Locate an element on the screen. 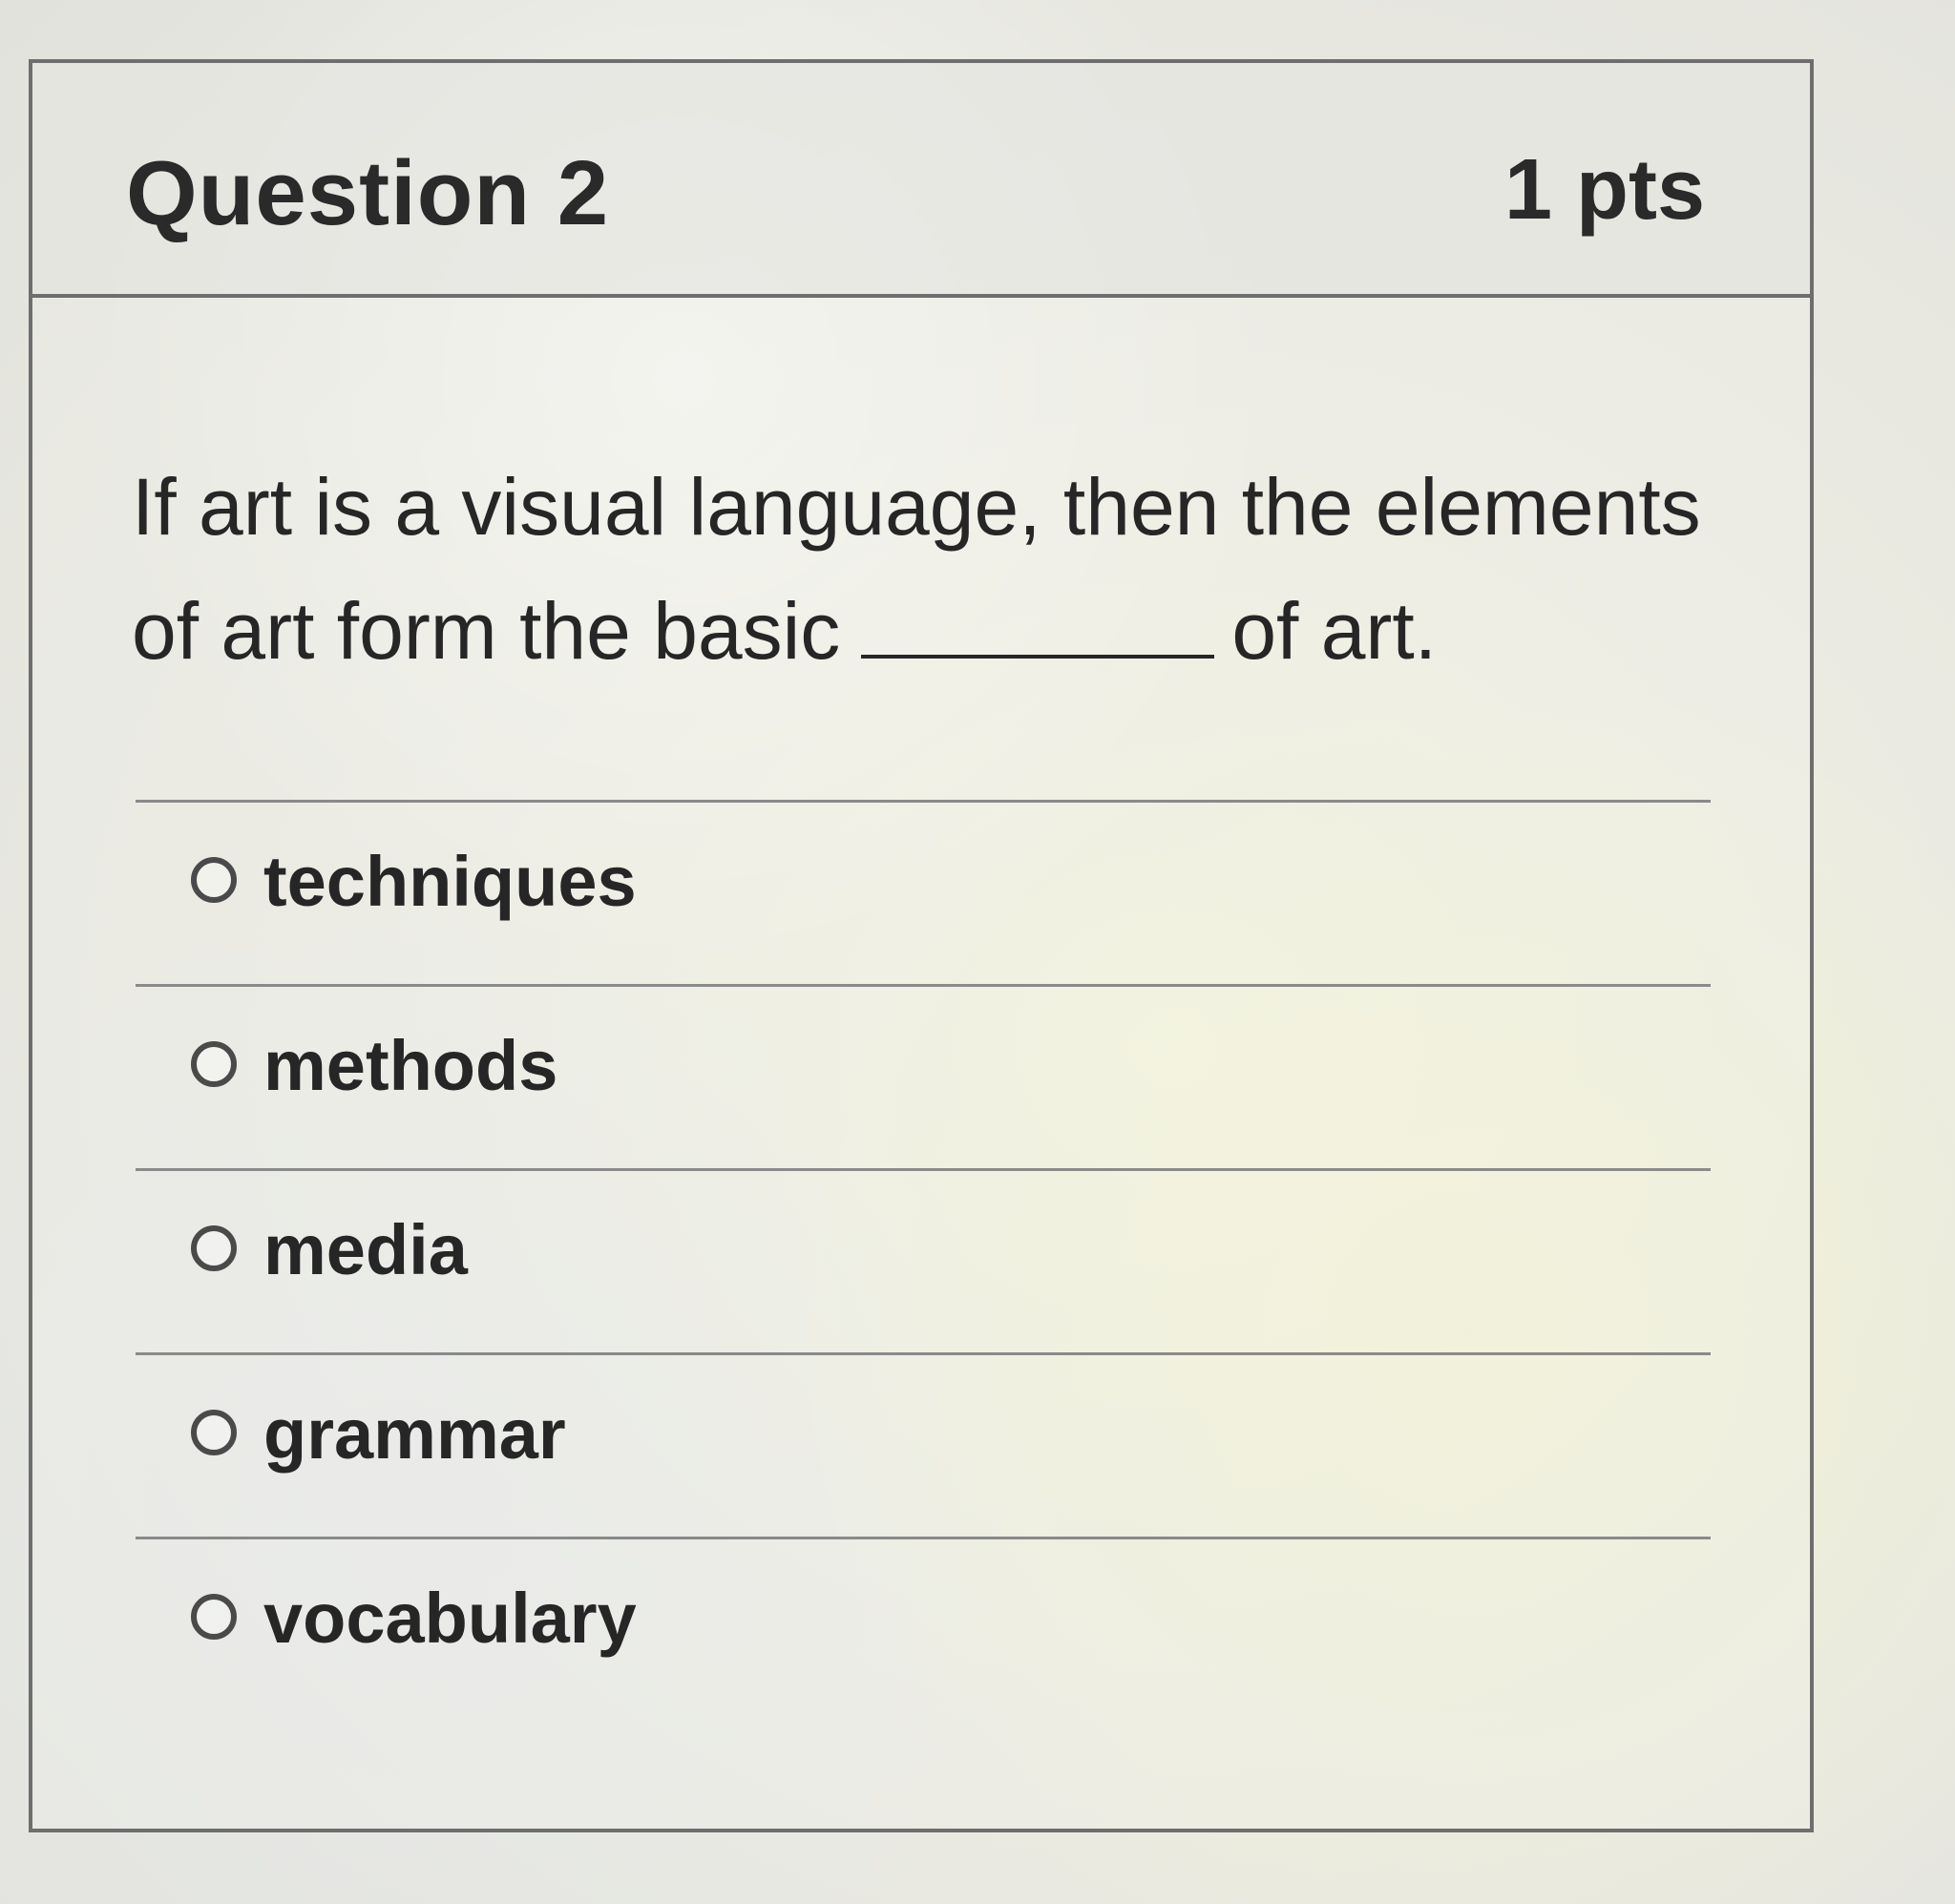  answer-label: media is located at coordinates (365, 1249).